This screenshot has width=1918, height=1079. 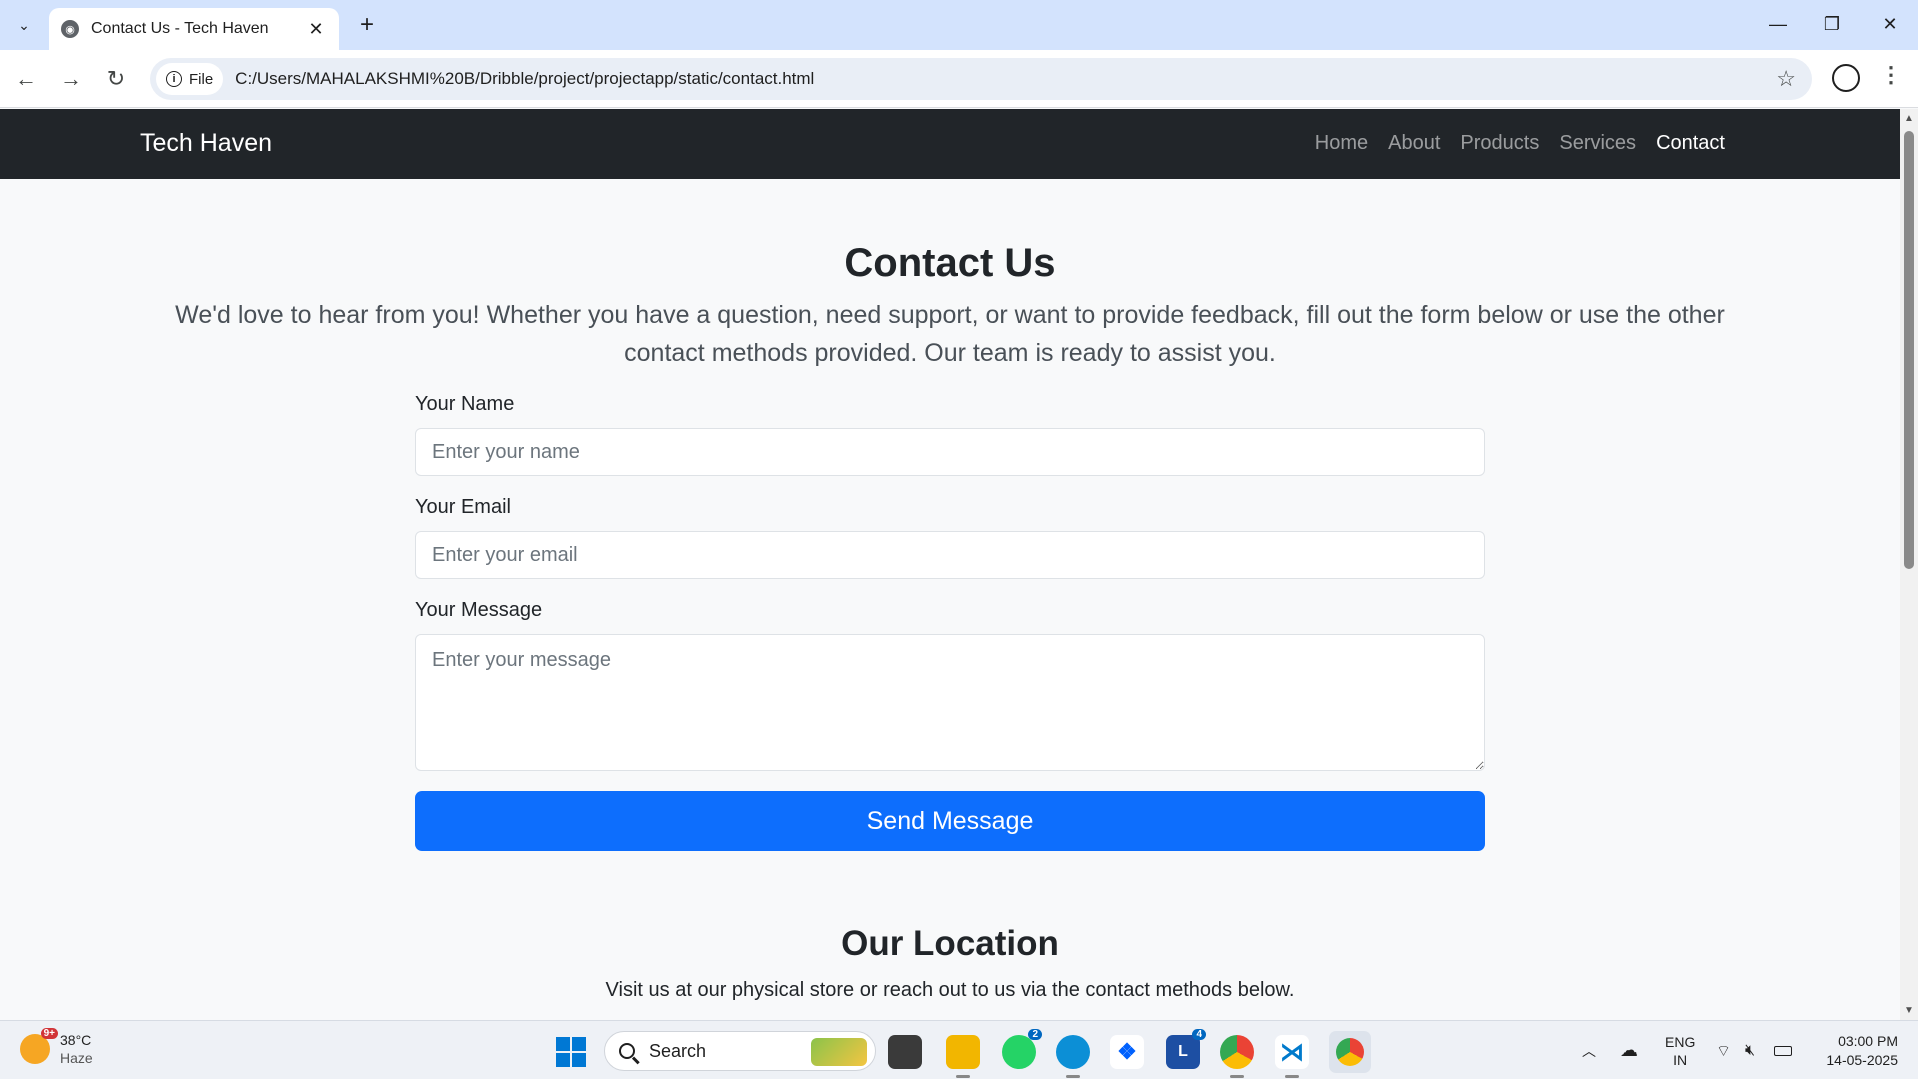 What do you see at coordinates (1723, 1050) in the screenshot?
I see `wifi-icon: ⌔` at bounding box center [1723, 1050].